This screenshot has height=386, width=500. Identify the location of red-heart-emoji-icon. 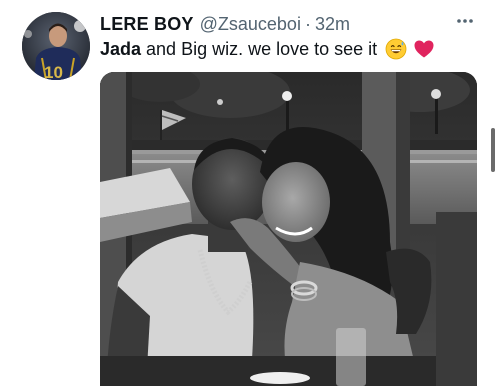
(424, 49).